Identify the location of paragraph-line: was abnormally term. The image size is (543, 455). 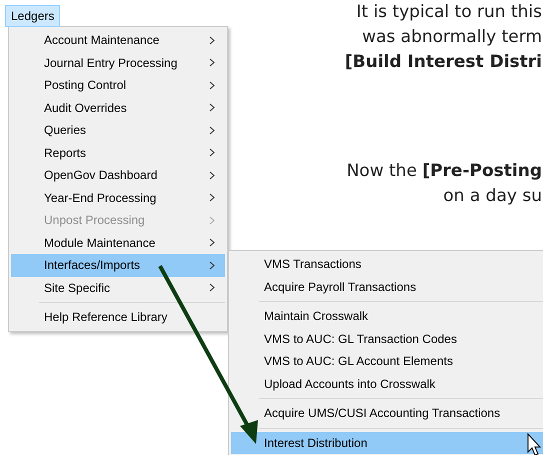
(452, 37).